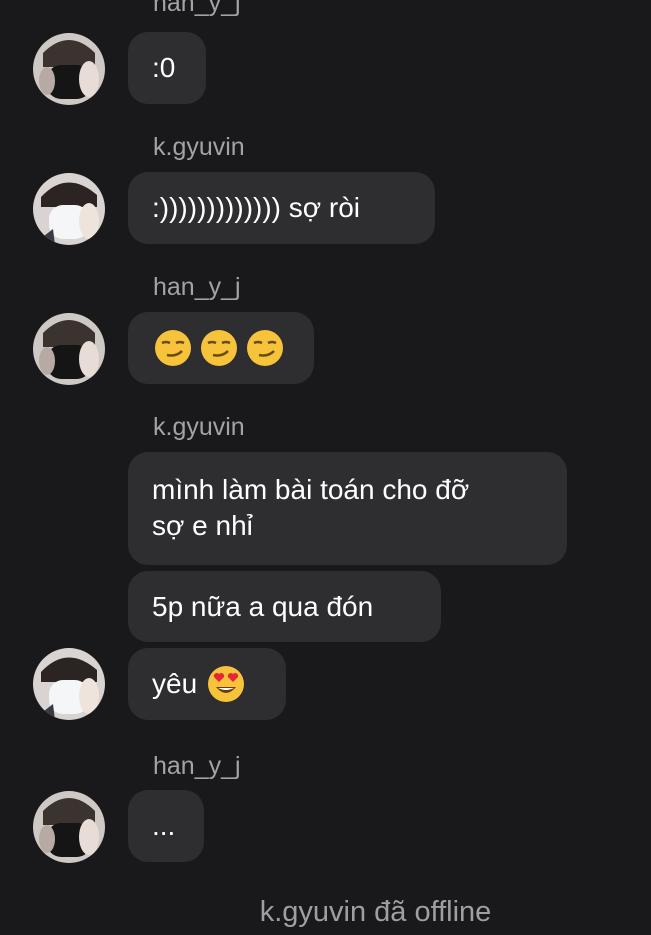 This screenshot has width=651, height=935. I want to click on message-bubble: 5p nữa a qua đón, so click(284, 606).